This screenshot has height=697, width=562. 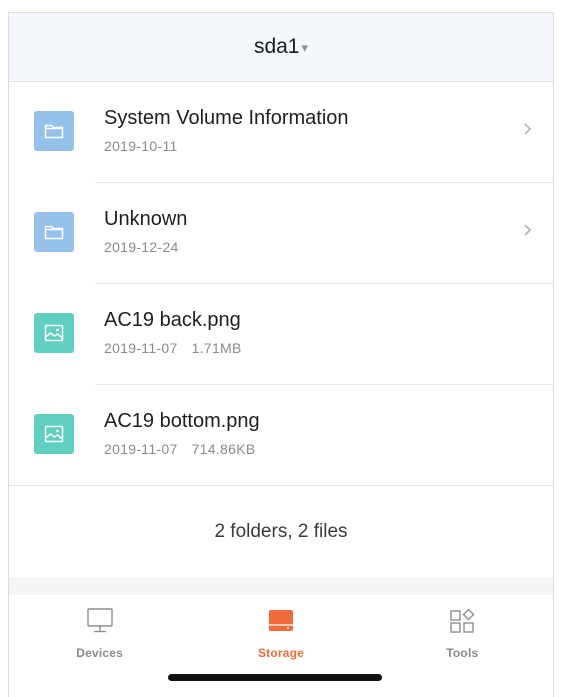 What do you see at coordinates (462, 653) in the screenshot?
I see `tab-label: Tools` at bounding box center [462, 653].